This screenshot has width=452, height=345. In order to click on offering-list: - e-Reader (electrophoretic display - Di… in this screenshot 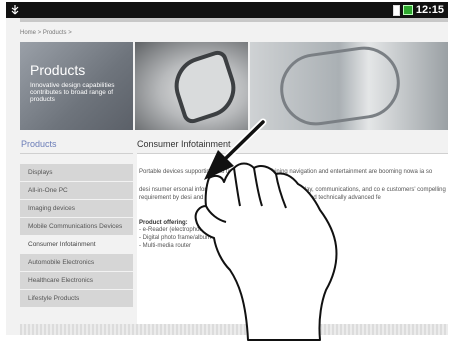, I will do `click(292, 238)`.